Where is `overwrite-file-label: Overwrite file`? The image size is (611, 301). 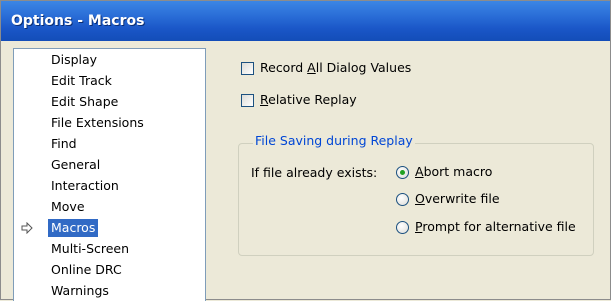 overwrite-file-label: Overwrite file is located at coordinates (457, 198).